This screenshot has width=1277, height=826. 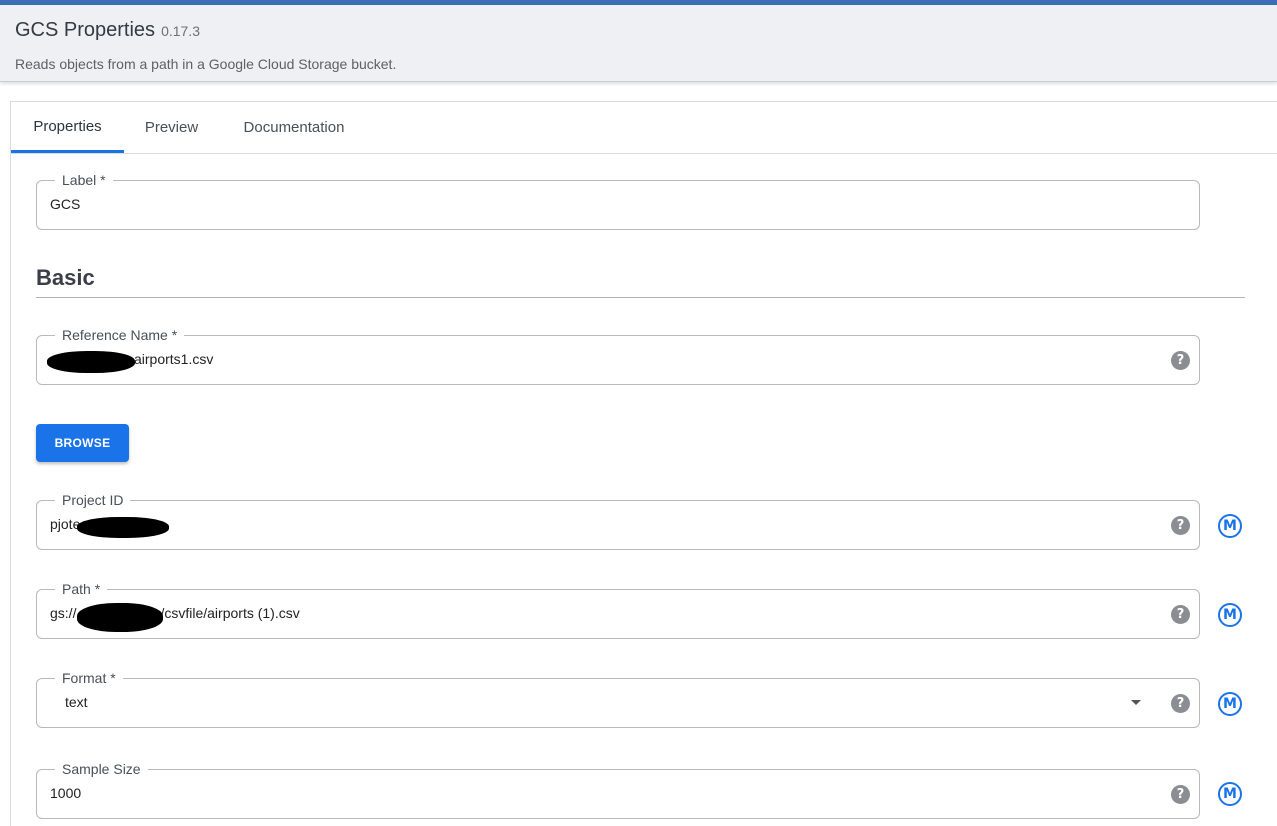 I want to click on project-id-field: Project ID pjote ?, so click(x=618, y=520).